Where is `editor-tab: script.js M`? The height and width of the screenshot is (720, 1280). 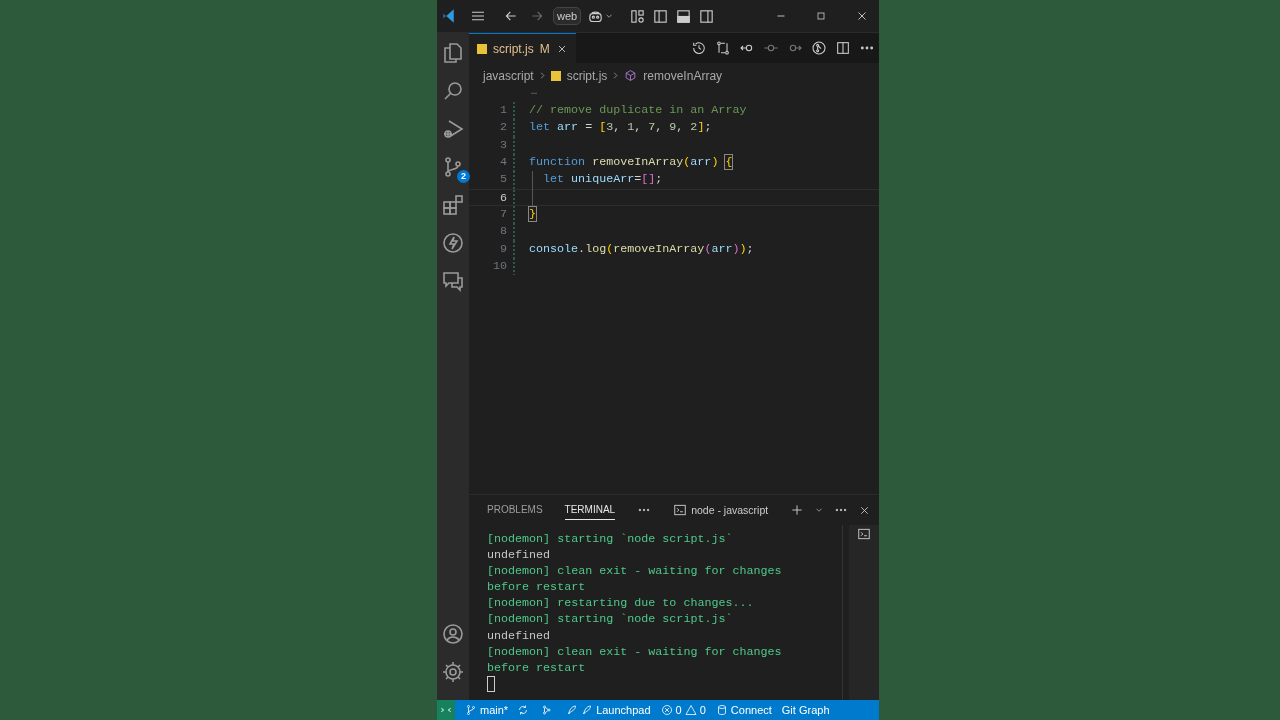
editor-tab: script.js M is located at coordinates (522, 48).